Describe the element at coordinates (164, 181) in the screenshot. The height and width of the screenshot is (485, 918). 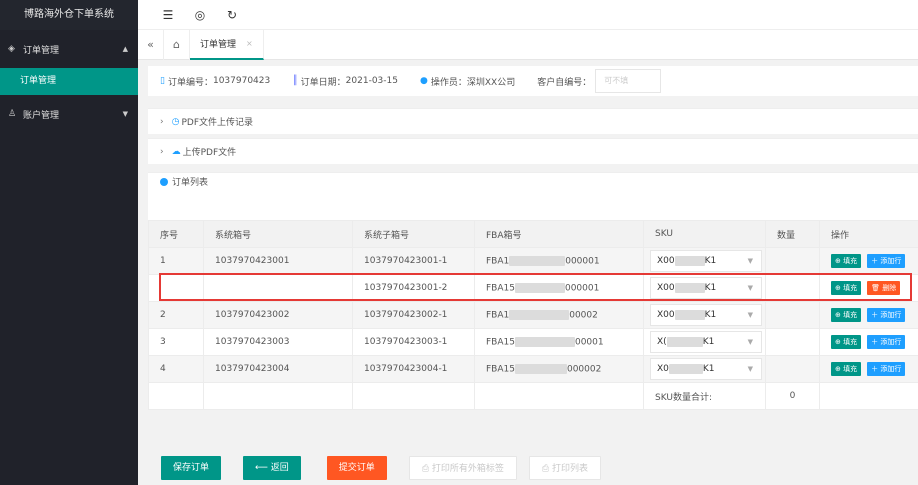
I see `info-dot-icon` at that location.